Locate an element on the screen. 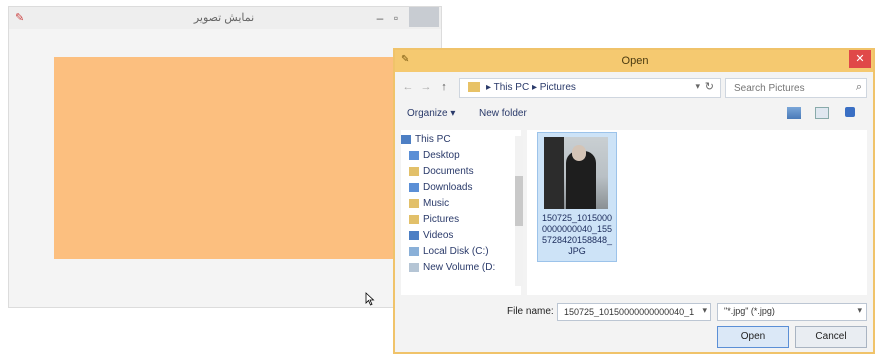 The height and width of the screenshot is (355, 880). close-button is located at coordinates (424, 17).